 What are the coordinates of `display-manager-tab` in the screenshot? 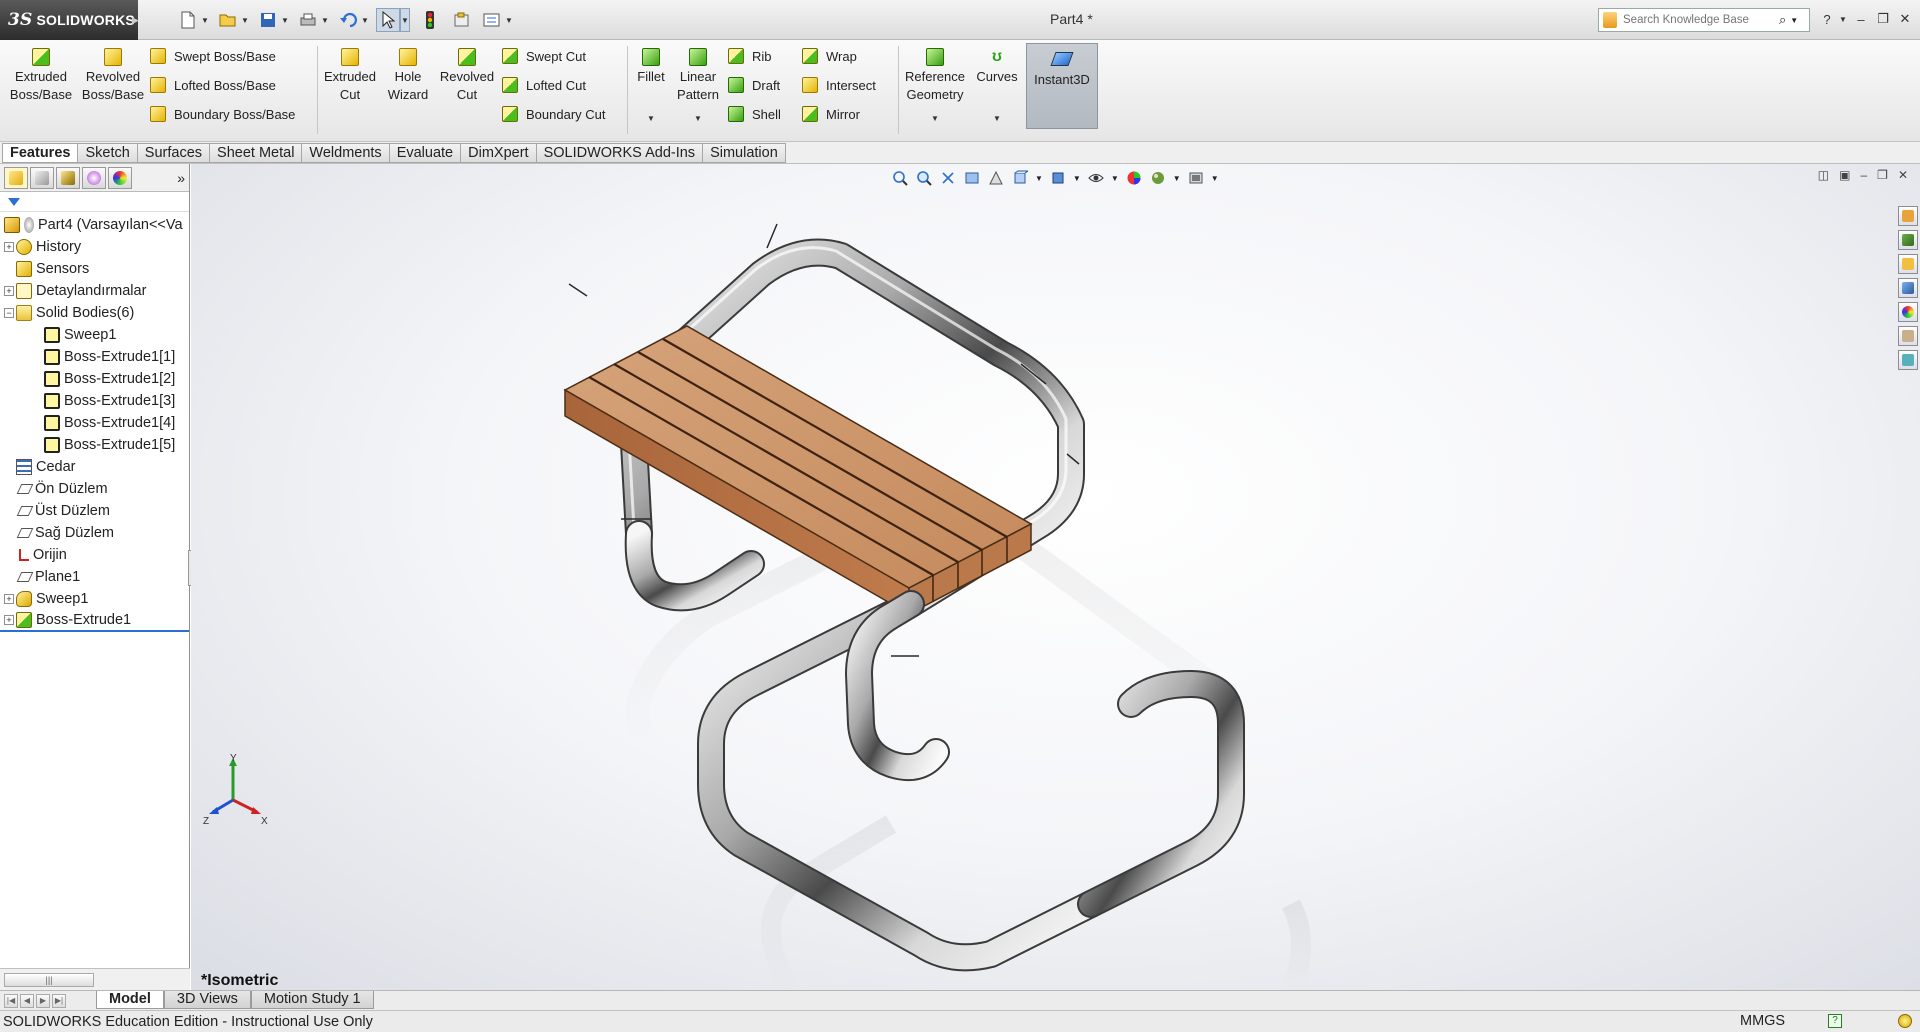 It's located at (120, 177).